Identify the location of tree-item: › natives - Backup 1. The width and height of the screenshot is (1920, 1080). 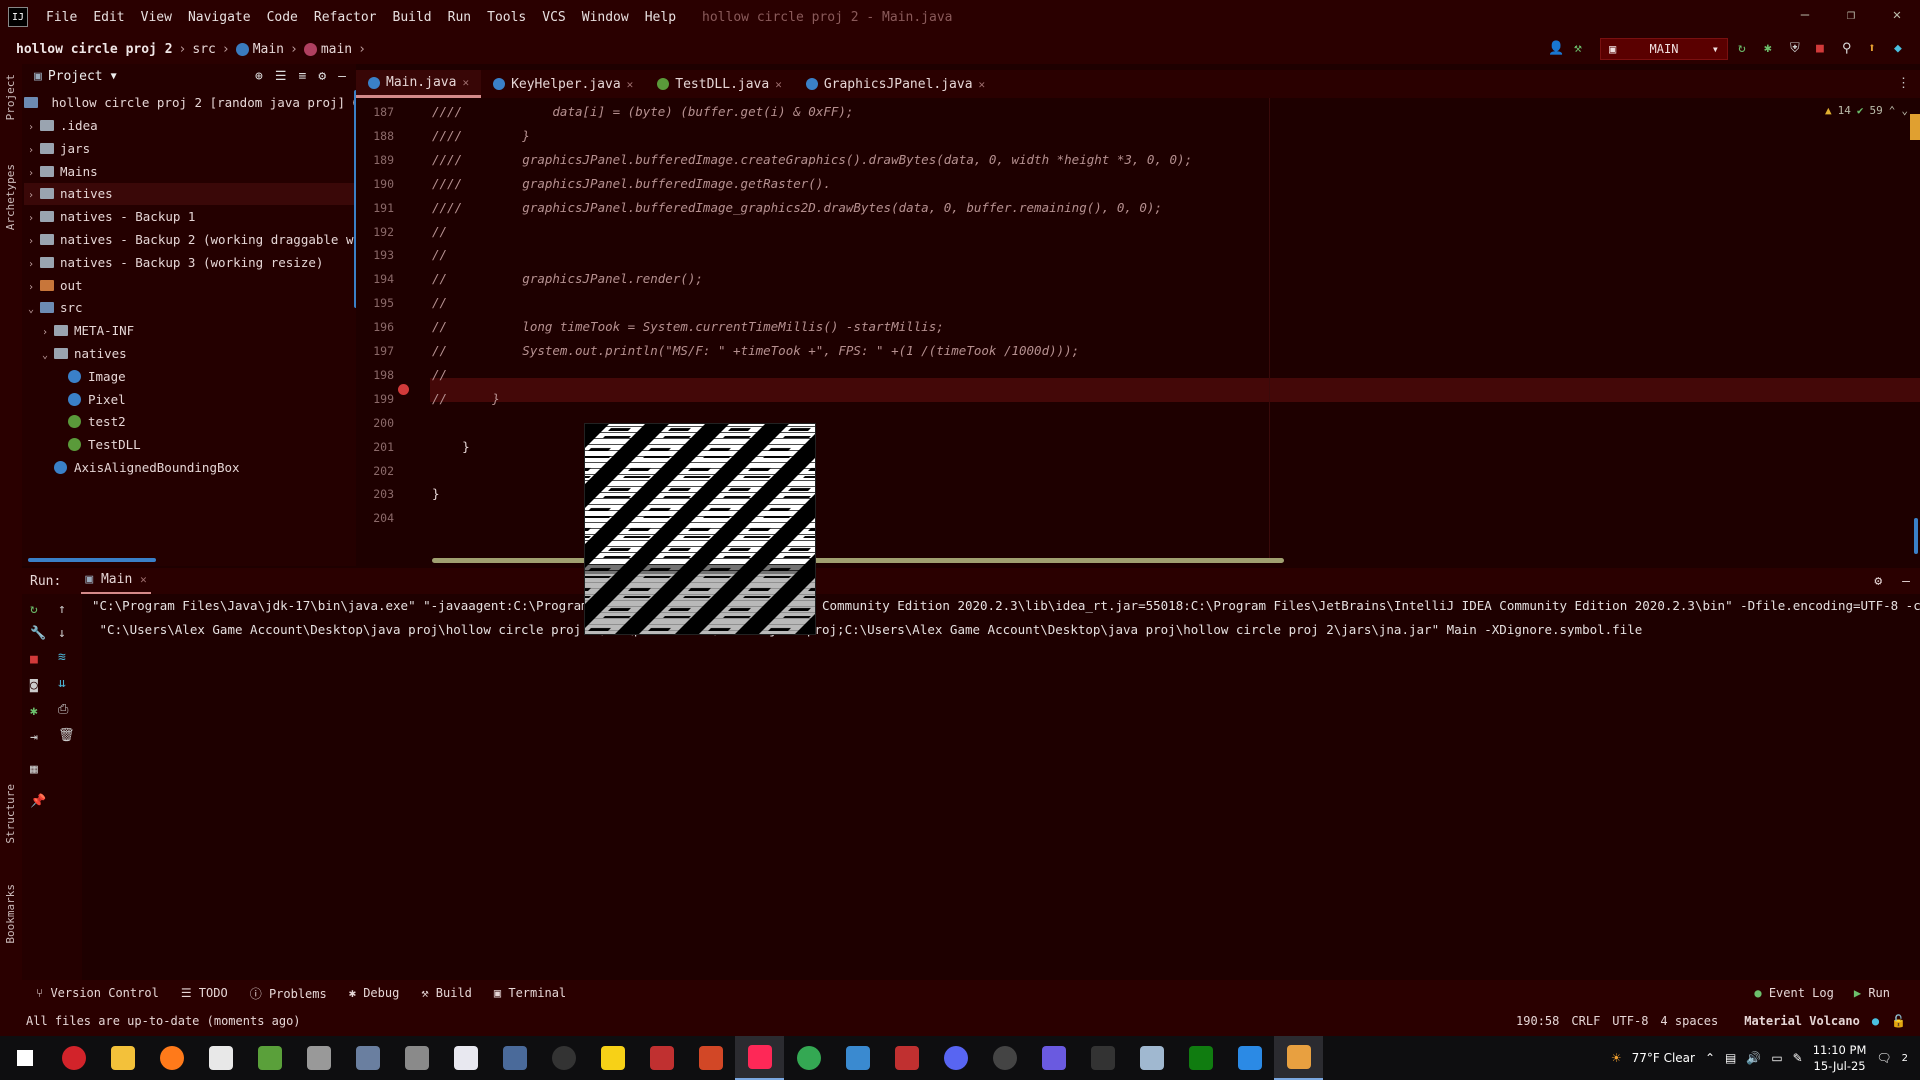
(109, 217).